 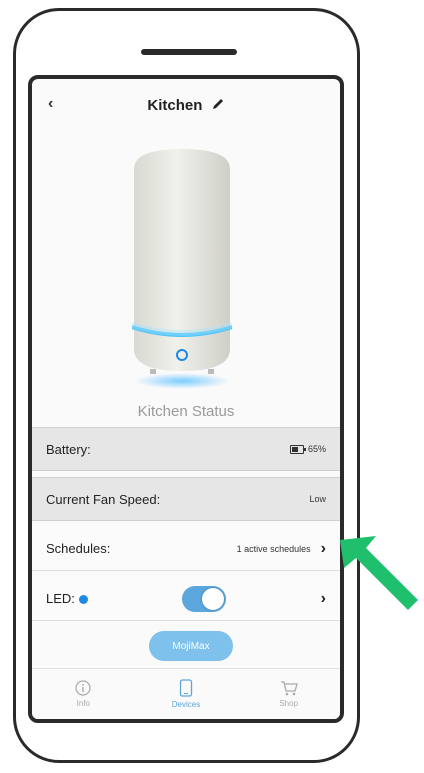 I want to click on tab-info: Info, so click(x=83, y=694).